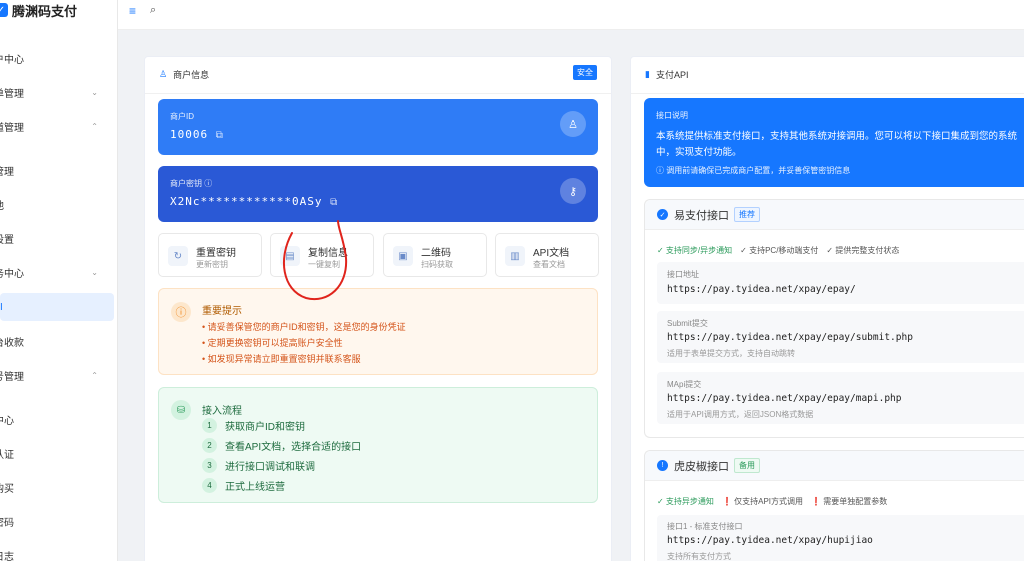  Describe the element at coordinates (181, 312) in the screenshot. I see `warning-icon: ⓘ` at that location.